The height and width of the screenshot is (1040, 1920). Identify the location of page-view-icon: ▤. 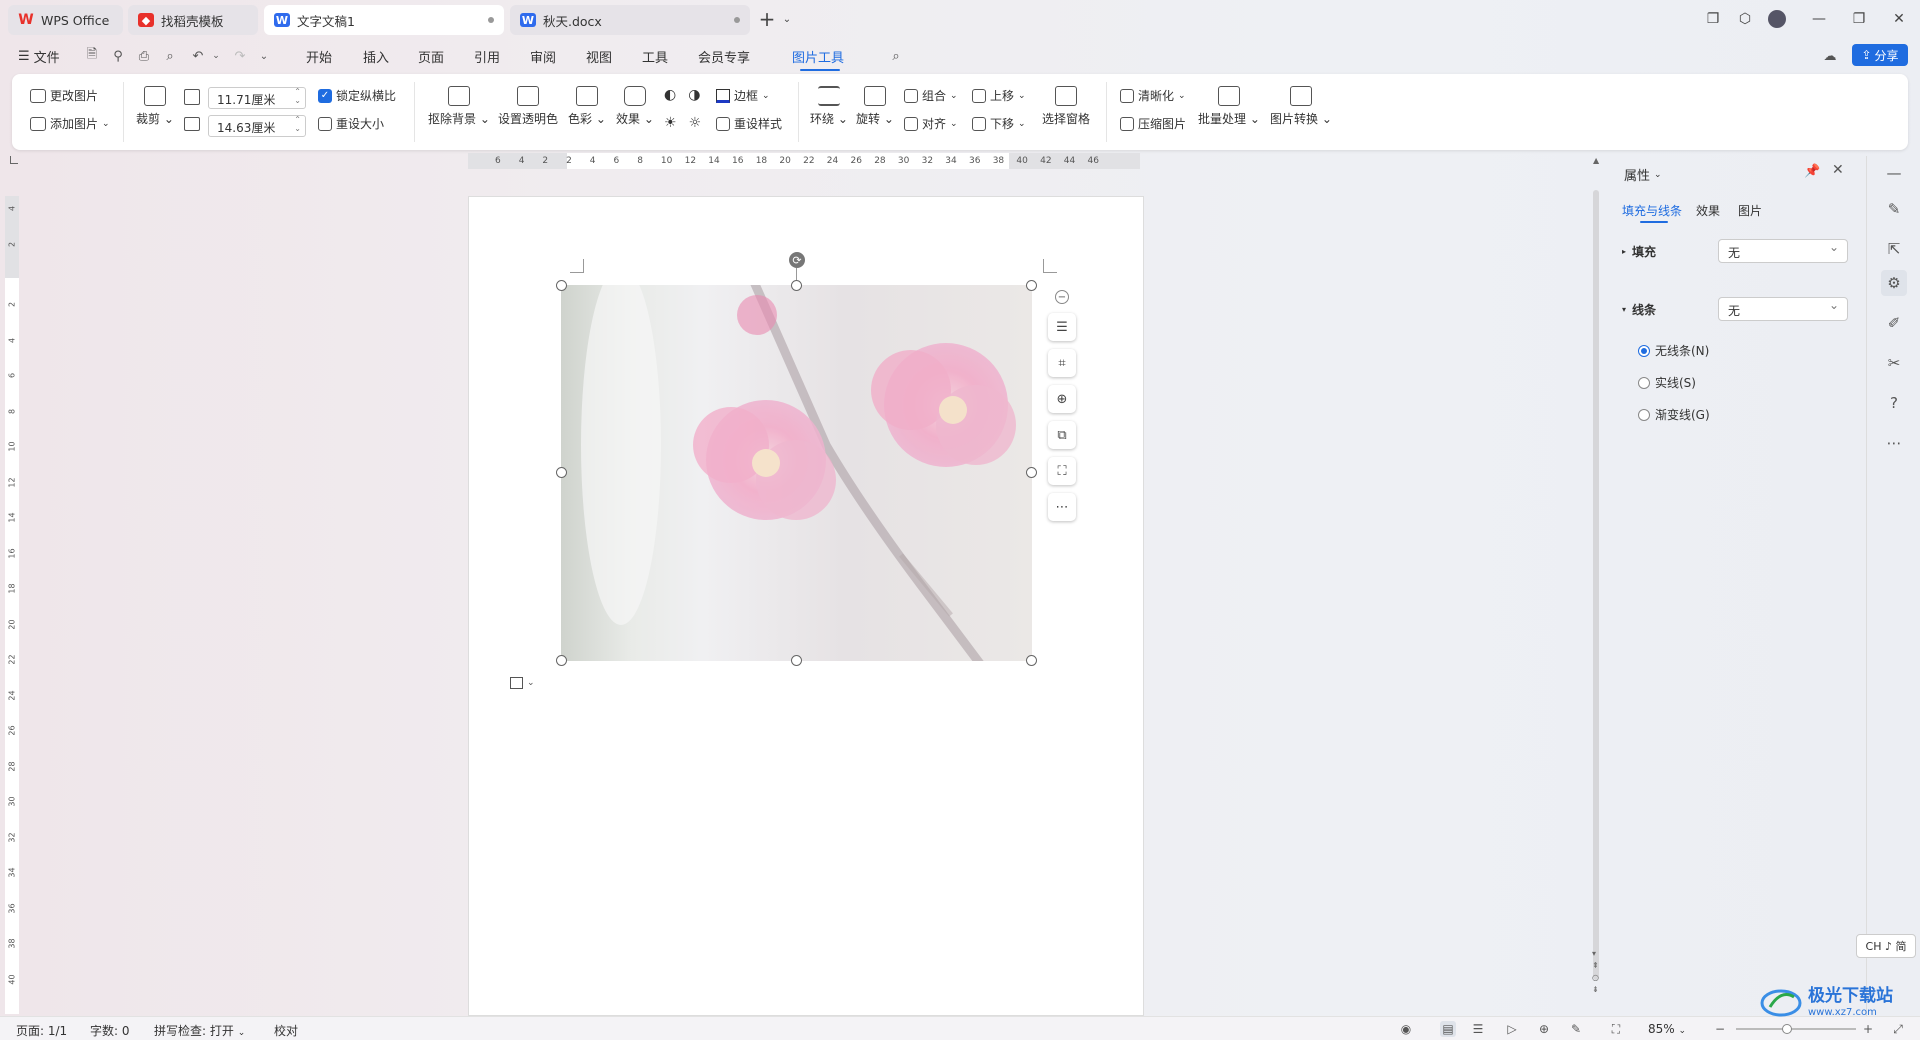
(1448, 1029).